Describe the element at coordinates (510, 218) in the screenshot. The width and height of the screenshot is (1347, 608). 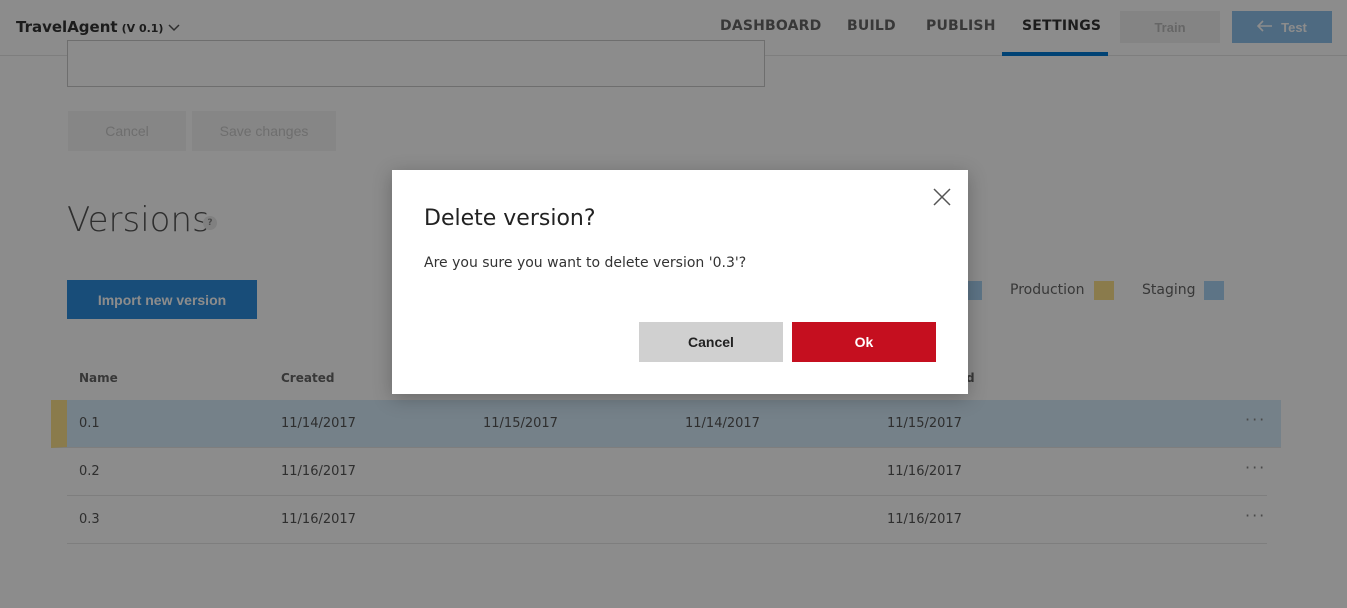
I see `dialog-title: Delete version?` at that location.